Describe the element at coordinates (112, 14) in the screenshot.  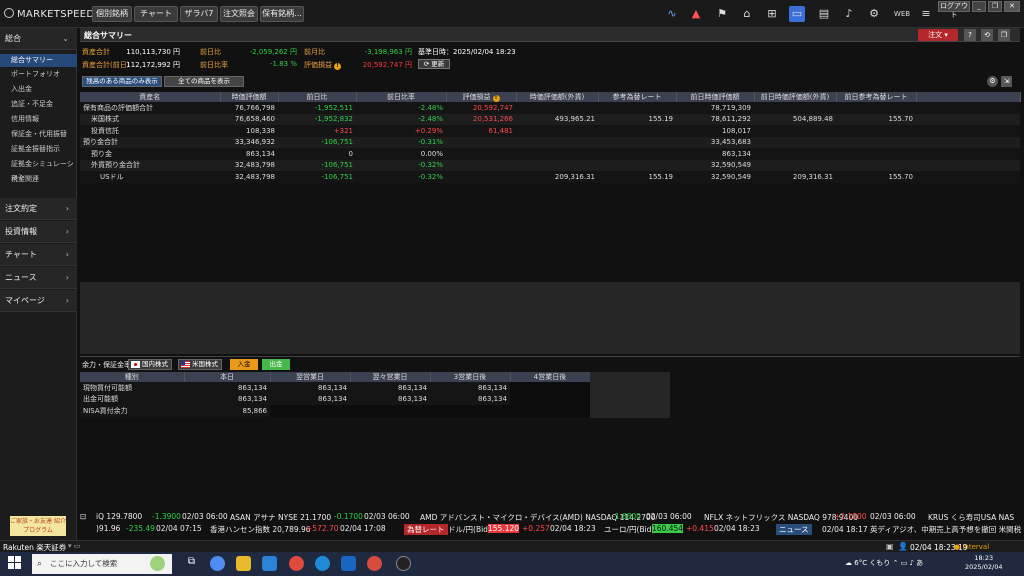
I see `stock-detail-button: 個別銘柄` at that location.